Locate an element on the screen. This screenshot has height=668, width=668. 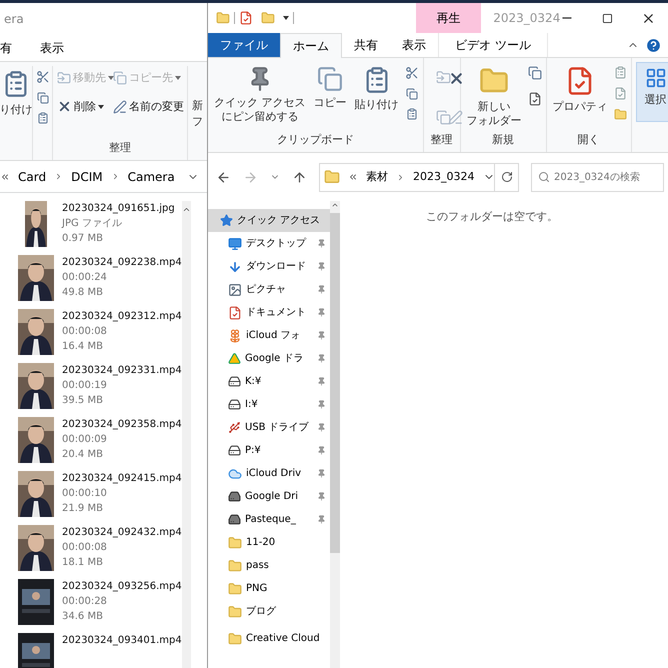
nav-item: iCloud Driv is located at coordinates (269, 473).